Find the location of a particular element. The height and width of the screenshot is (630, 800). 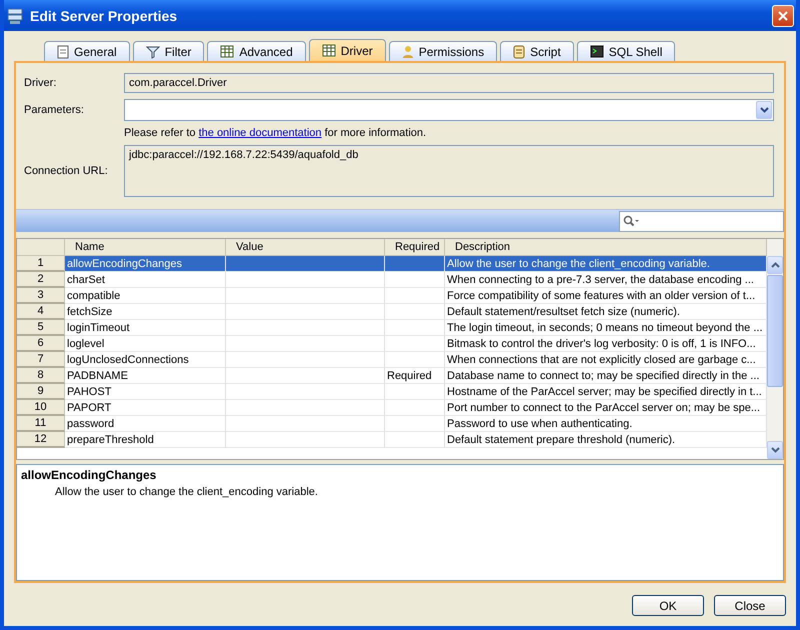

row-number: 4 is located at coordinates (41, 312).